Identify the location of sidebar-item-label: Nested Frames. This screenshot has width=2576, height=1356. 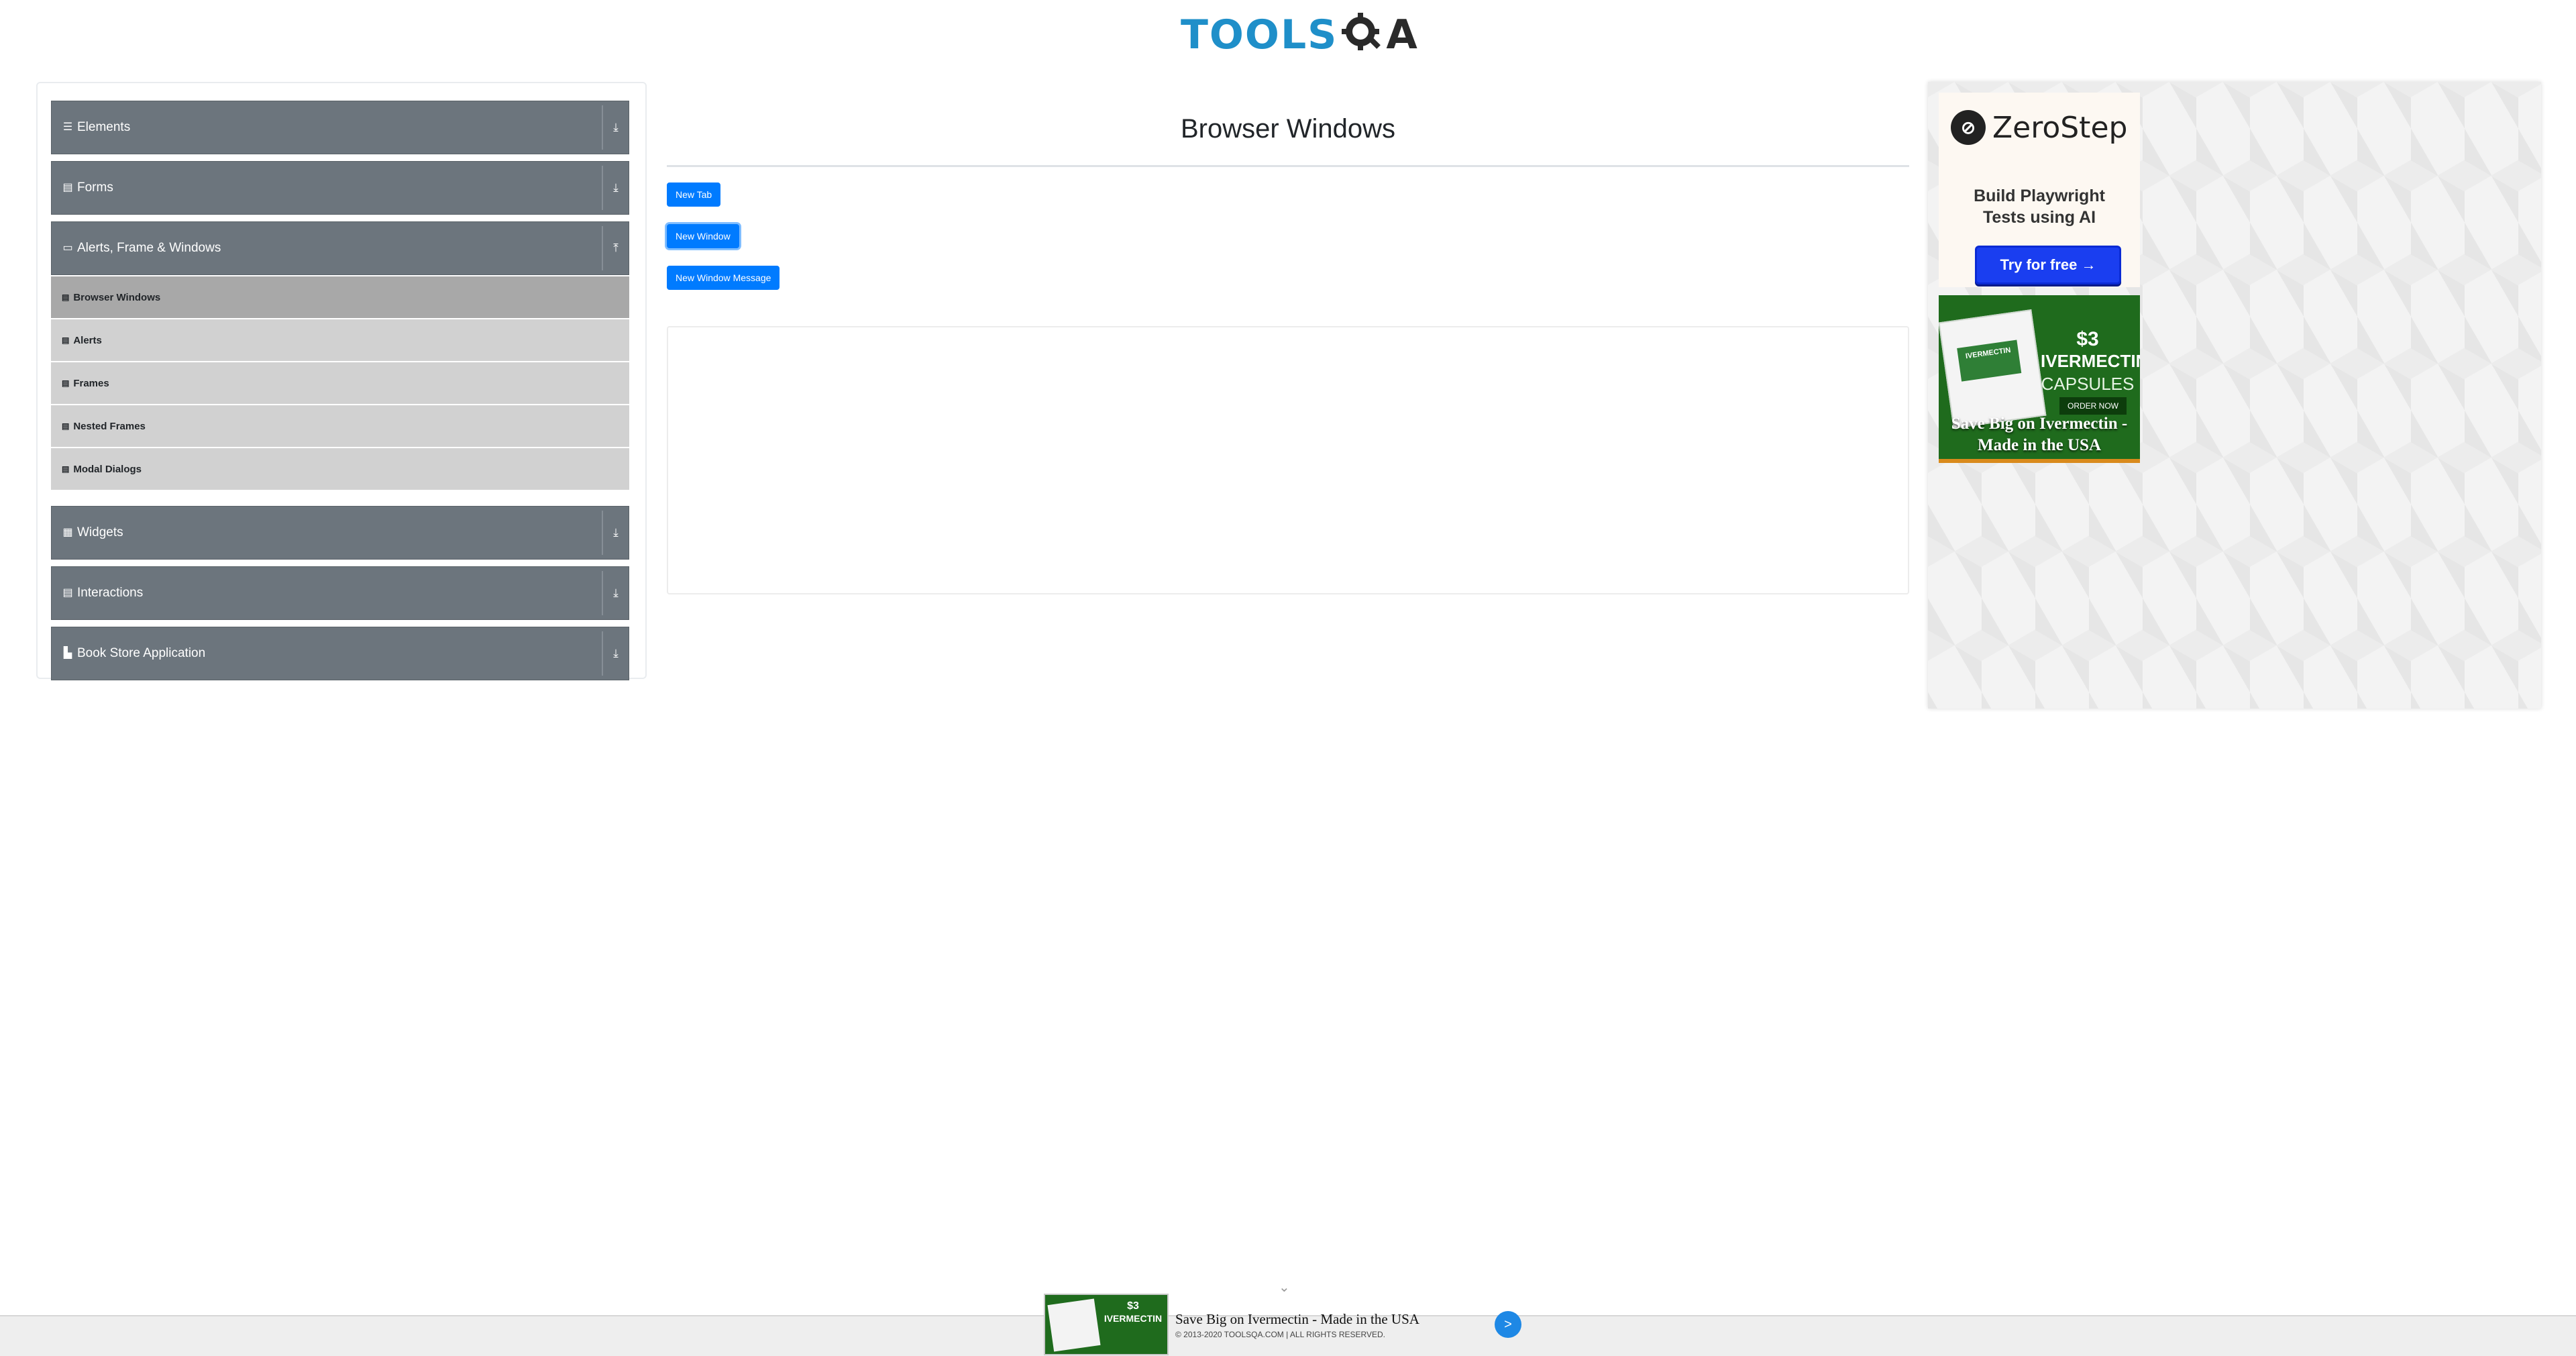
(109, 426).